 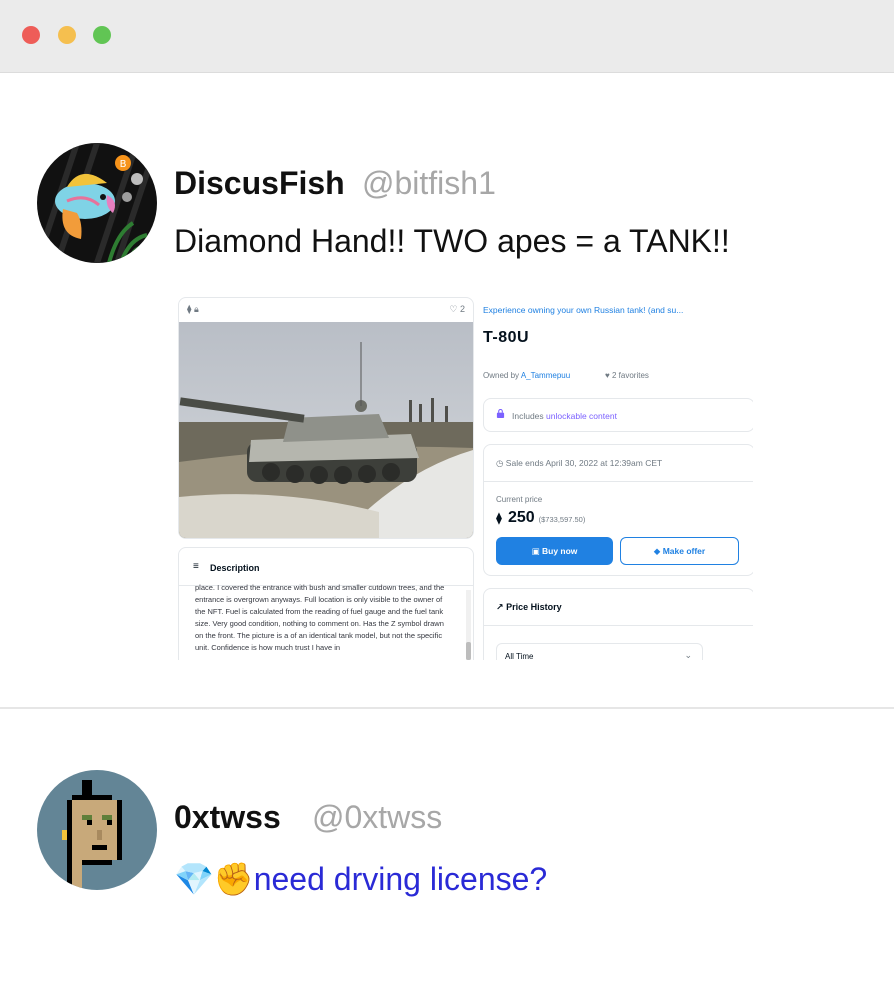 I want to click on price-history-header: ↗ Price History, so click(x=529, y=607).